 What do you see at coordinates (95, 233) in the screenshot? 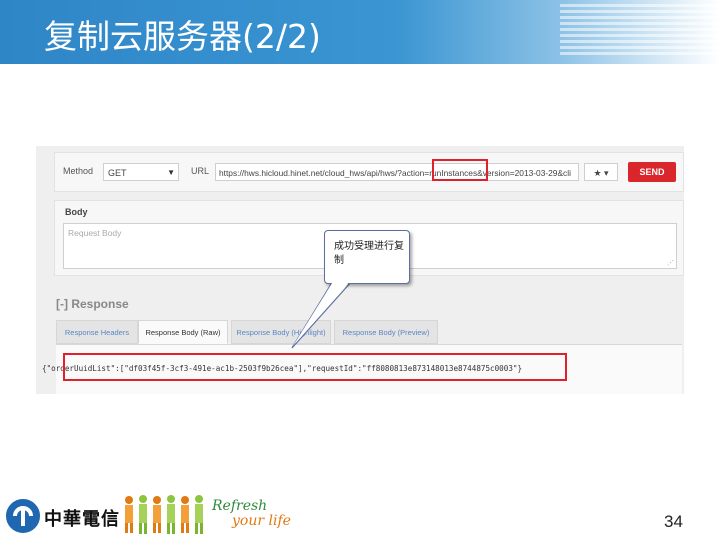
I see `request-body-placeholder: Request Body` at bounding box center [95, 233].